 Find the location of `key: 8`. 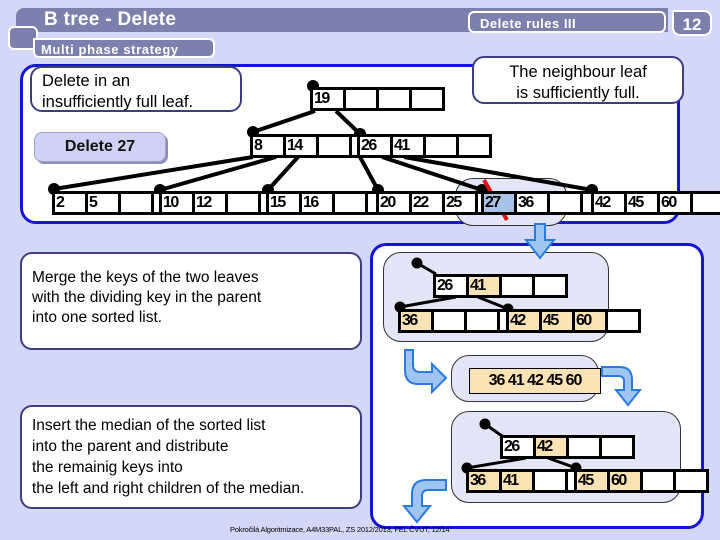

key: 8 is located at coordinates (268, 146).